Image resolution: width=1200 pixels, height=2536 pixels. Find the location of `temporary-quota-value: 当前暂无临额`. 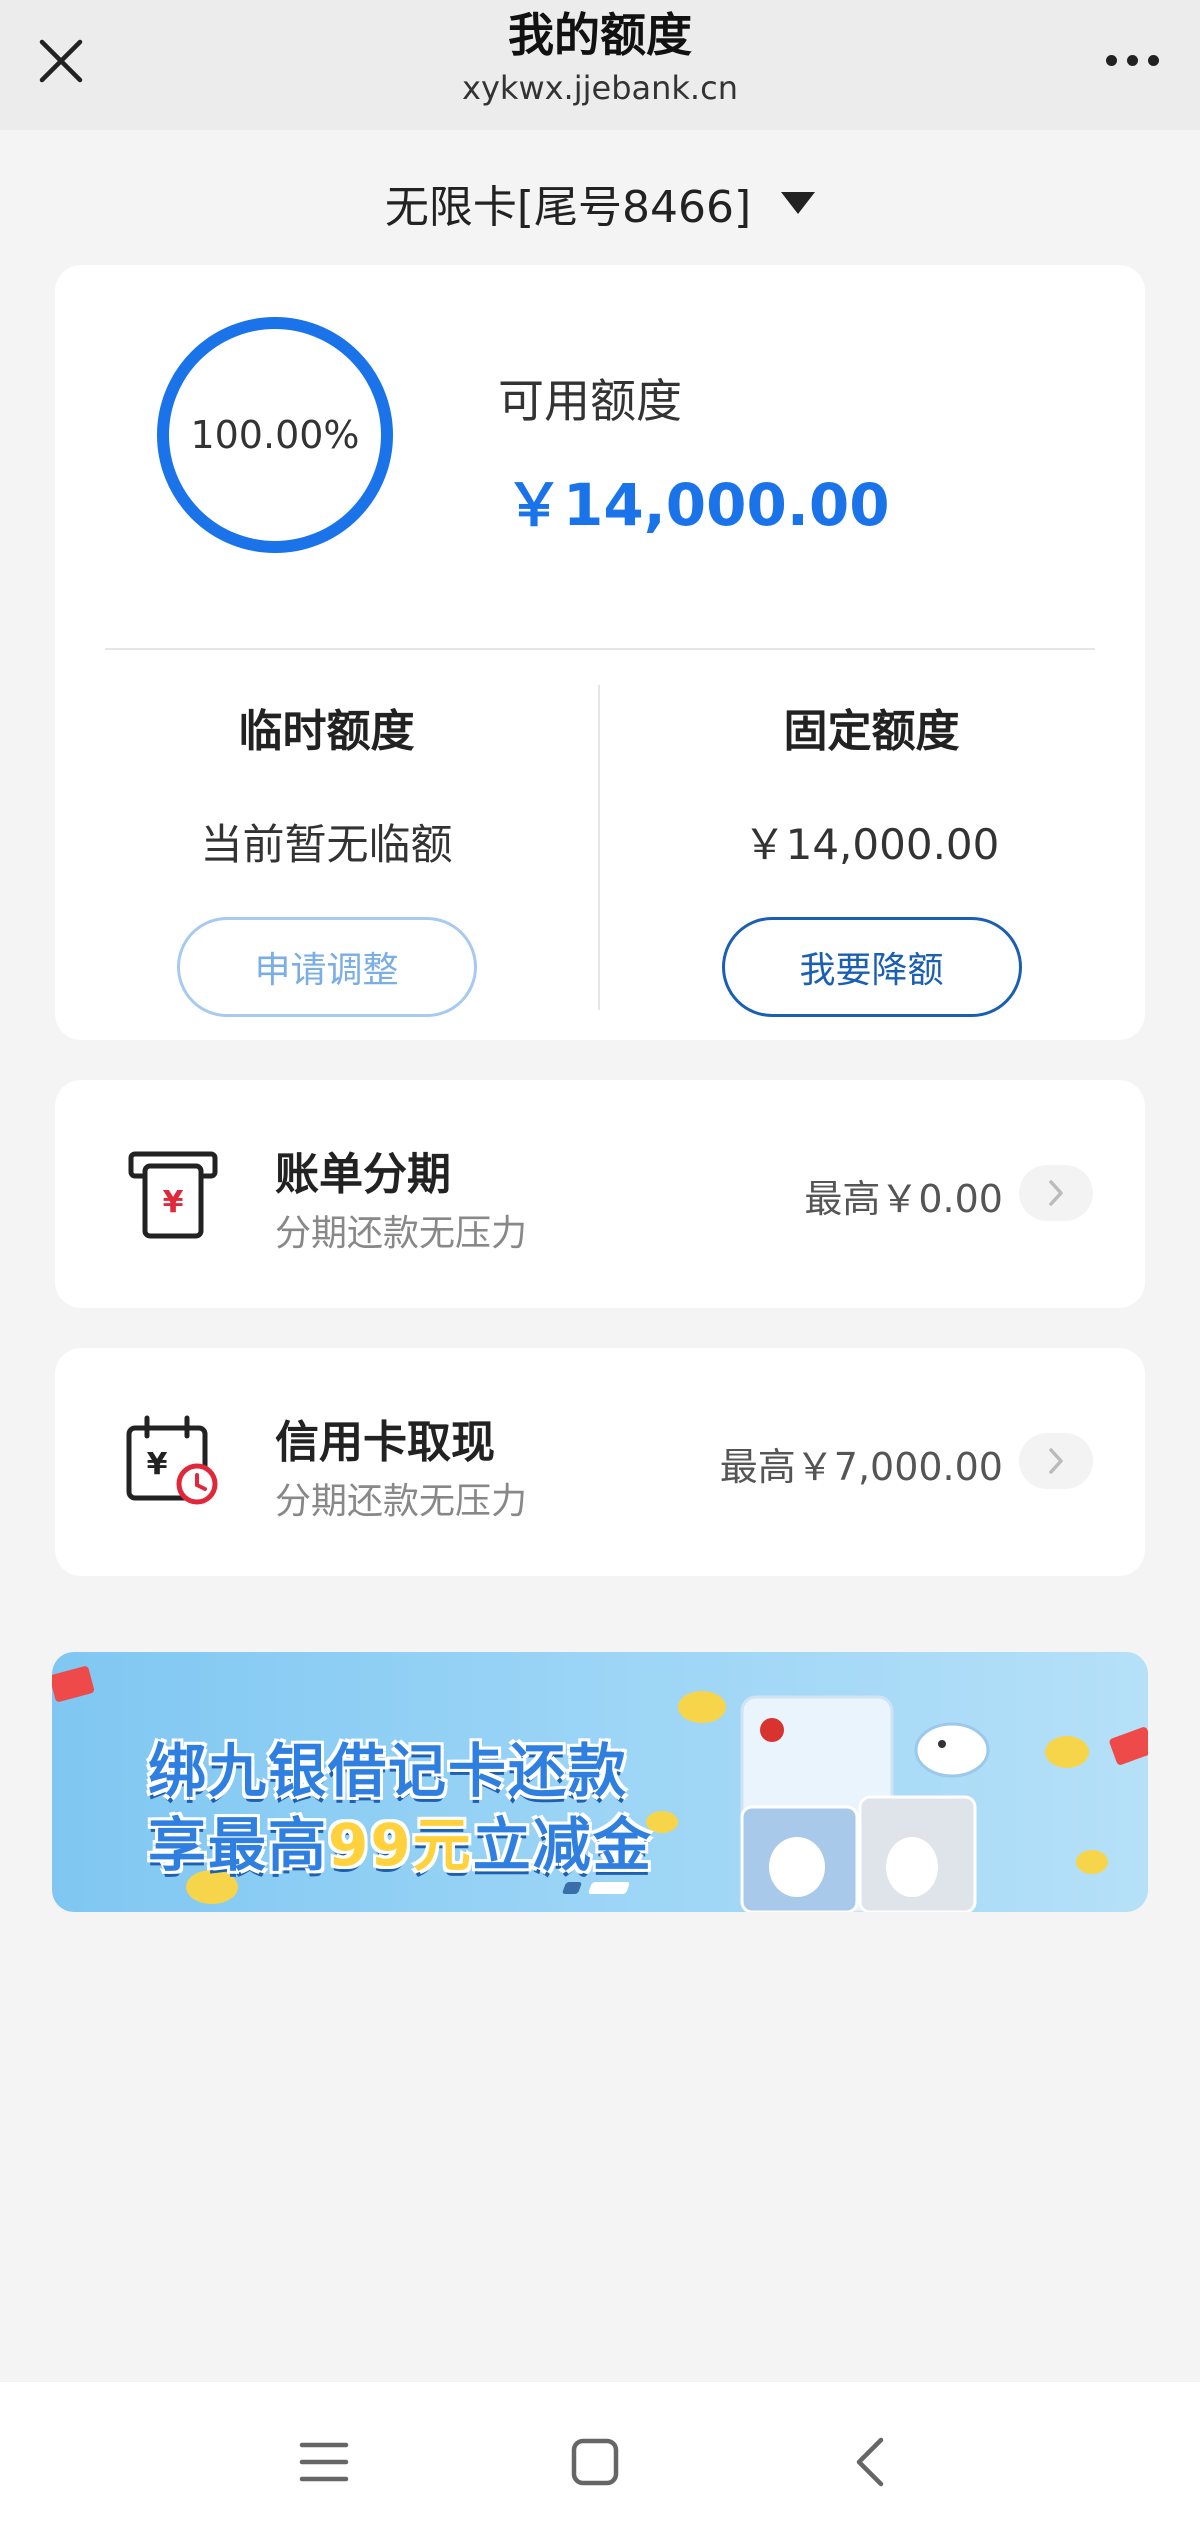

temporary-quota-value: 当前暂无临额 is located at coordinates (326, 844).